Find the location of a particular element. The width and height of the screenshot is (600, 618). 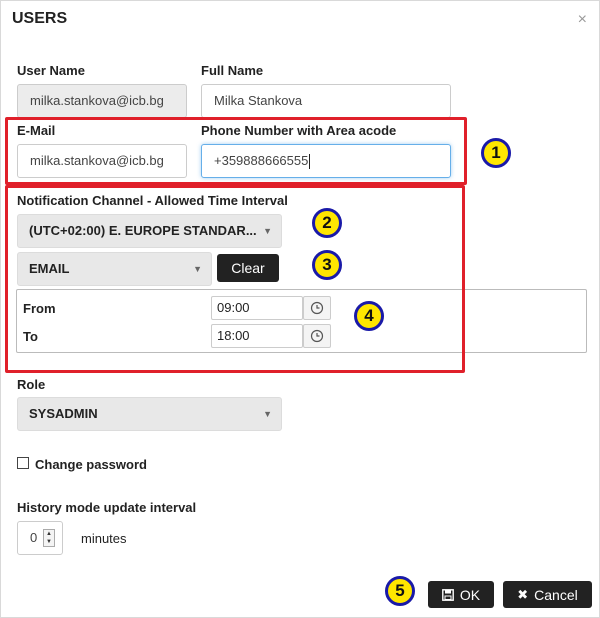

cancel-button: ✖ Cancel is located at coordinates (547, 594).